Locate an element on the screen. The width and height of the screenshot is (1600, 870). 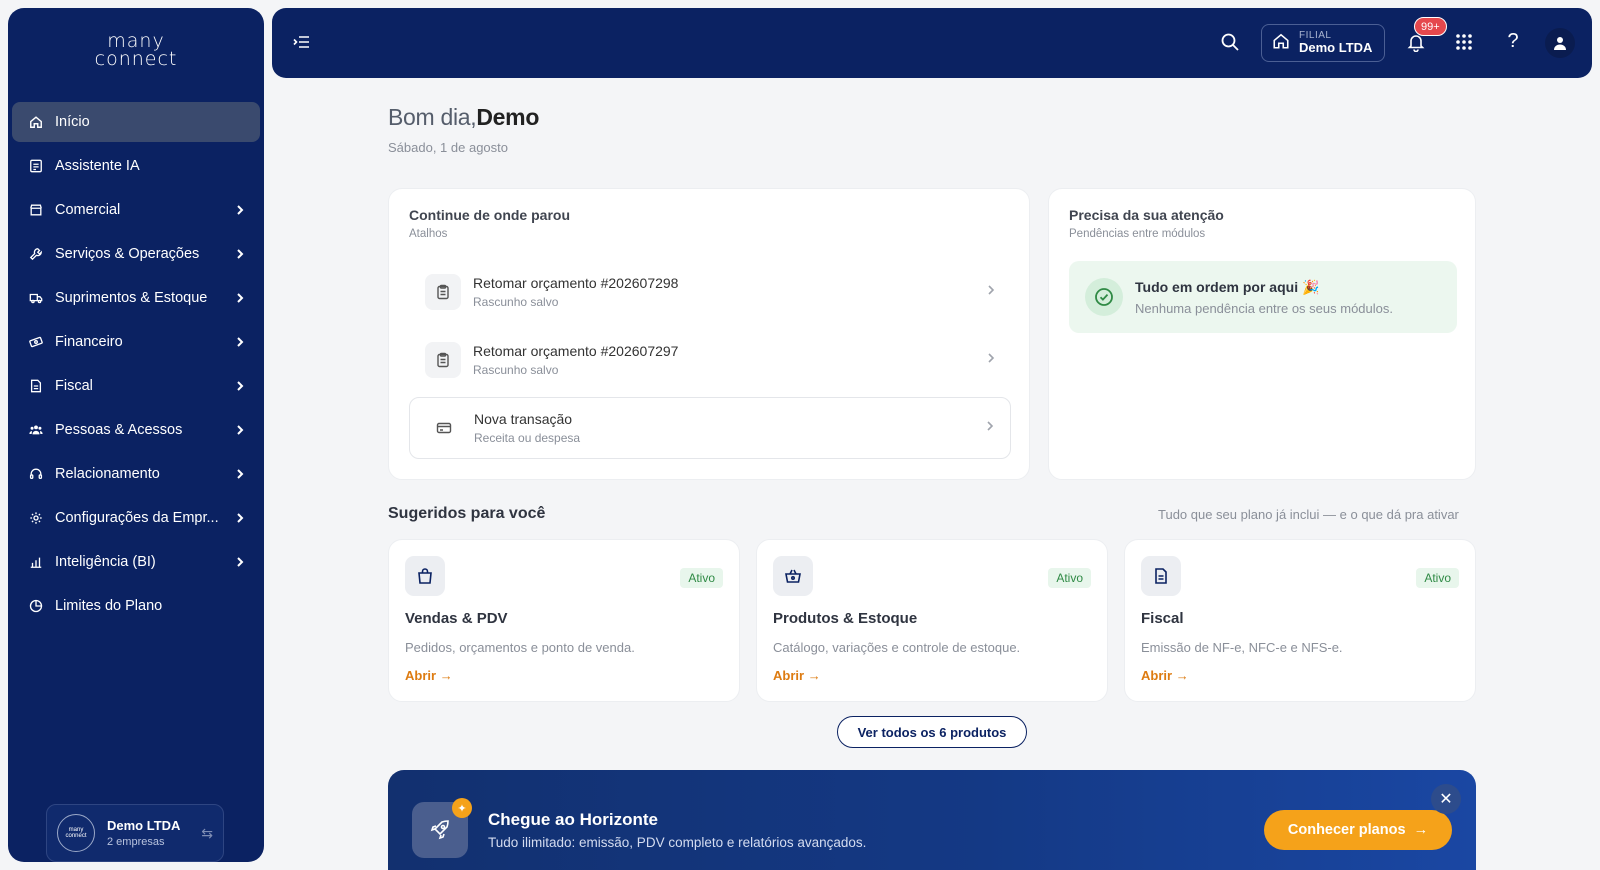
sidebar-item-inicio: Início is located at coordinates (136, 122).